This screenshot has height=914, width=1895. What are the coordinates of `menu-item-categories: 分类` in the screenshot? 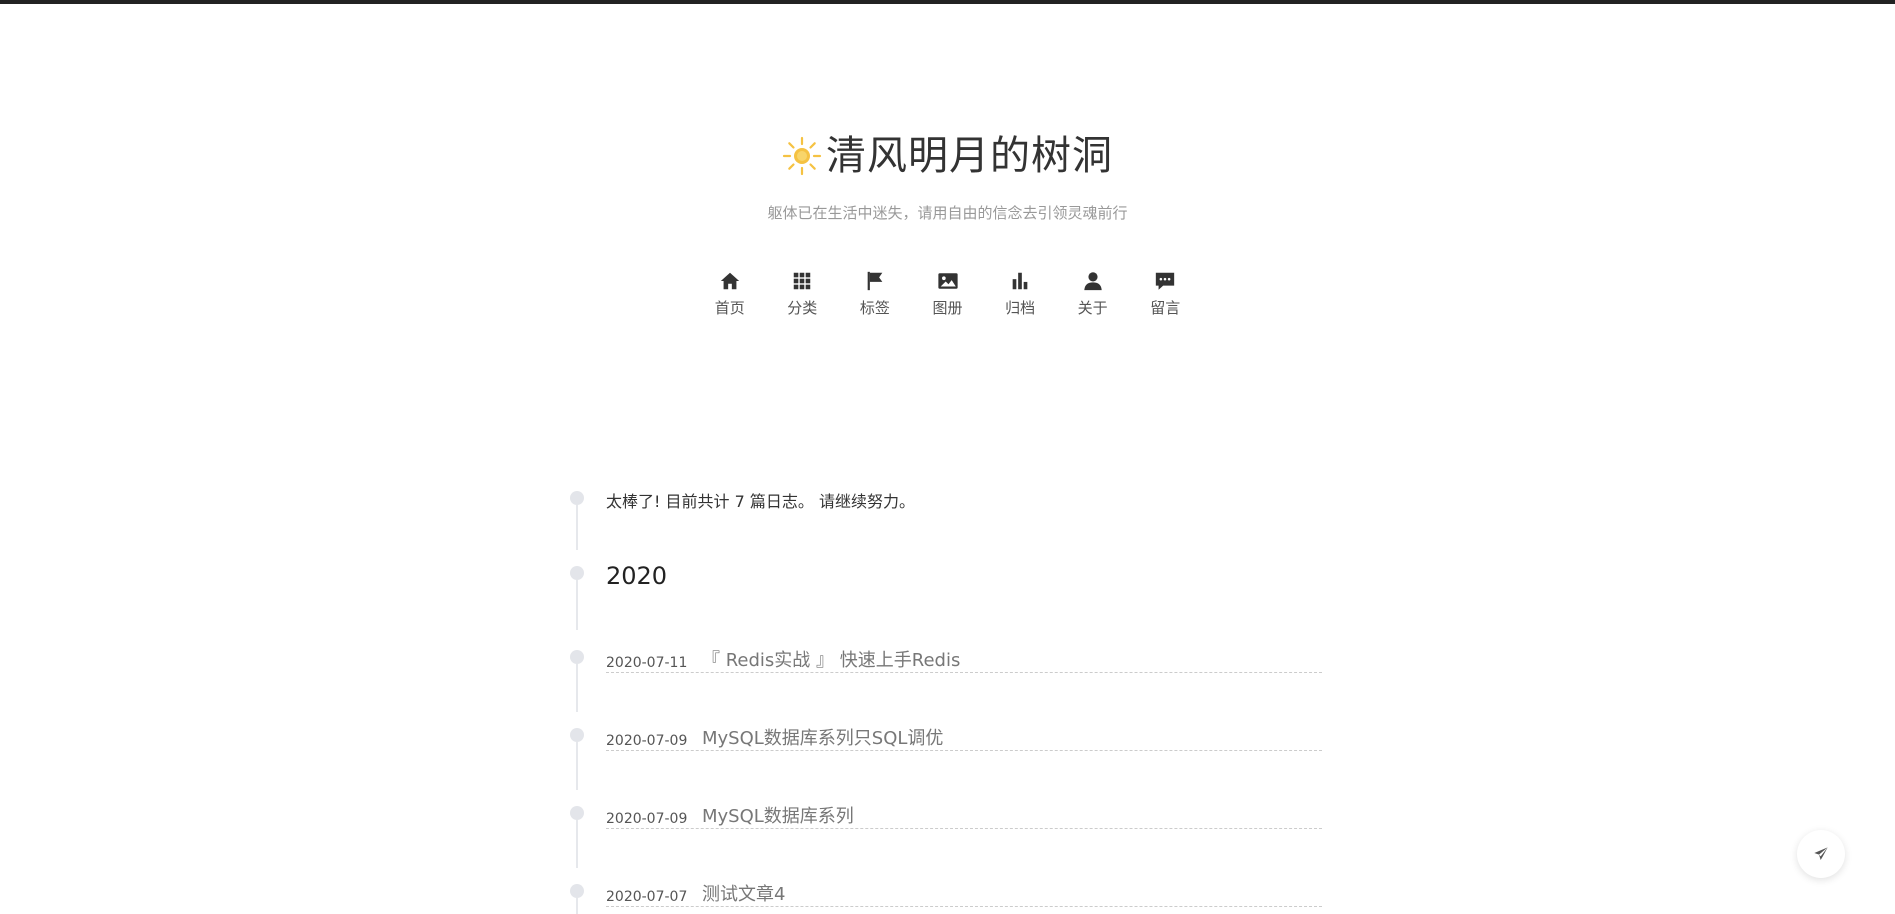 It's located at (802, 294).